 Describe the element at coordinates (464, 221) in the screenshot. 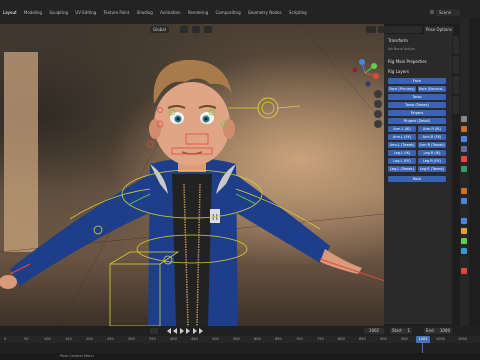

I see `physics-properties-icon` at that location.